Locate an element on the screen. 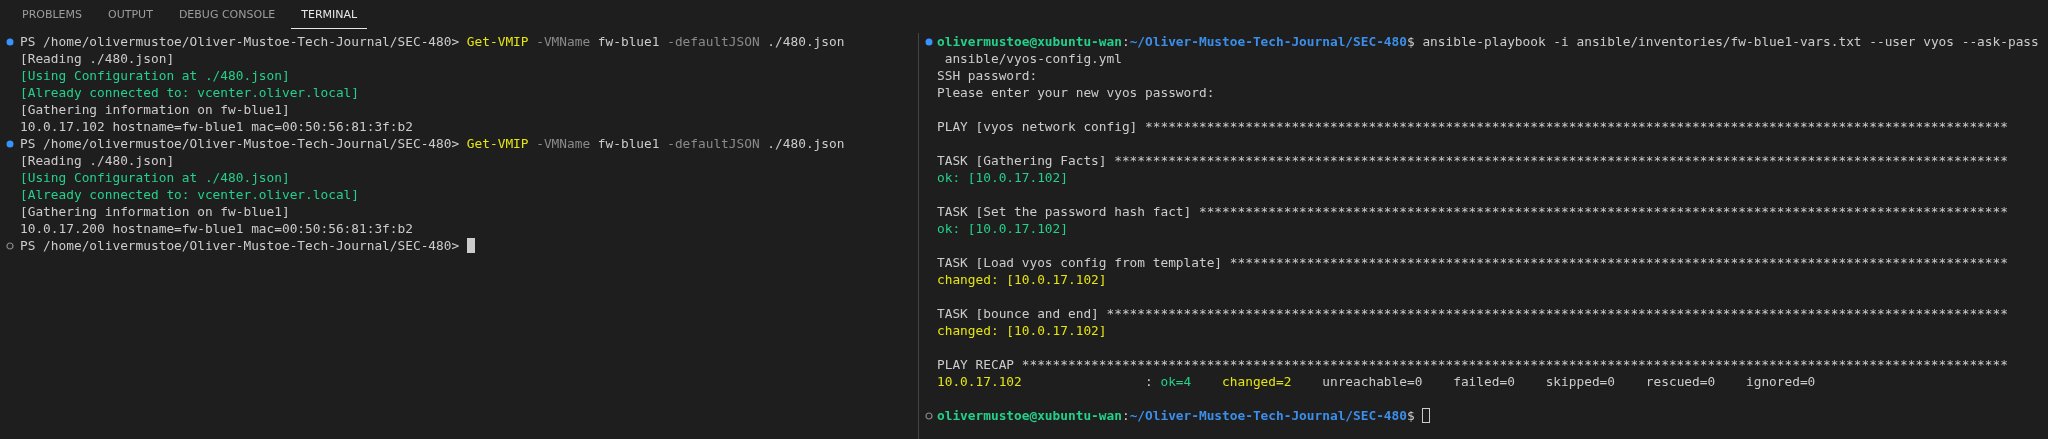 This screenshot has width=2048, height=439. terminal-text: 10.0.17.102 is located at coordinates (979, 381).